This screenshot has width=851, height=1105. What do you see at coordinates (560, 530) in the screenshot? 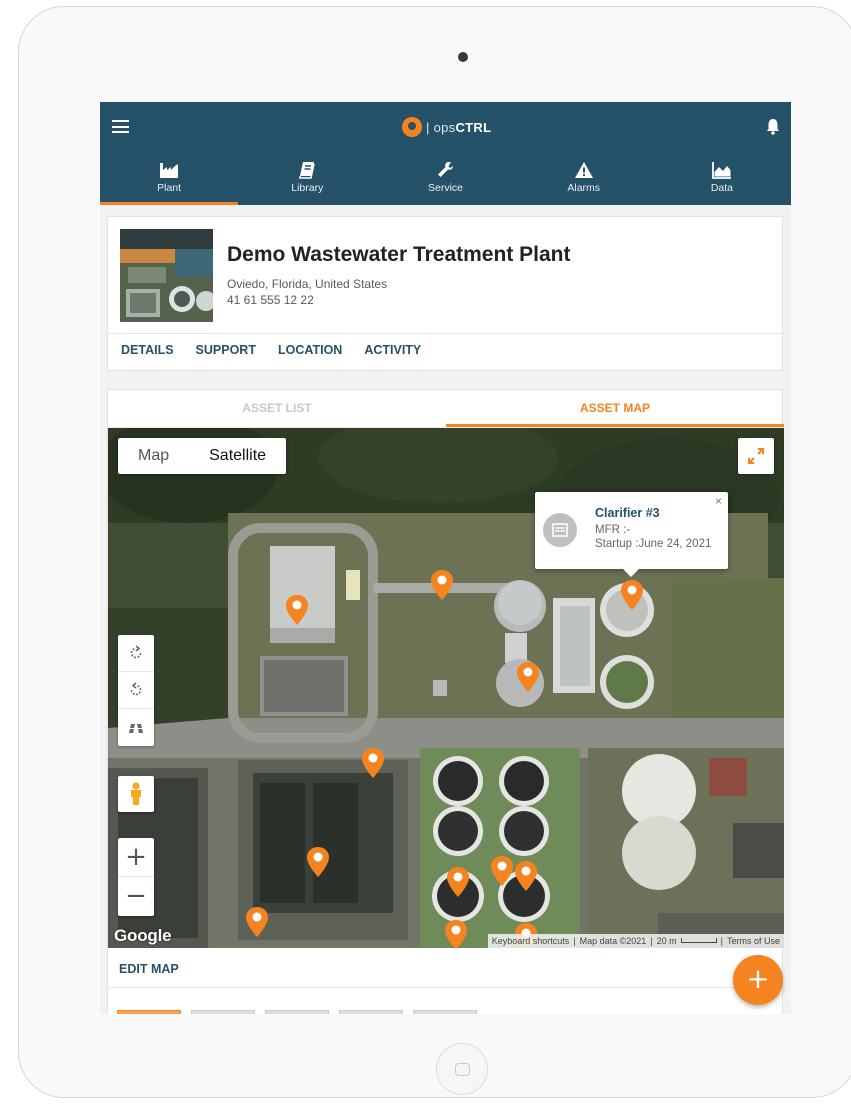
I see `asset-type-icon` at bounding box center [560, 530].